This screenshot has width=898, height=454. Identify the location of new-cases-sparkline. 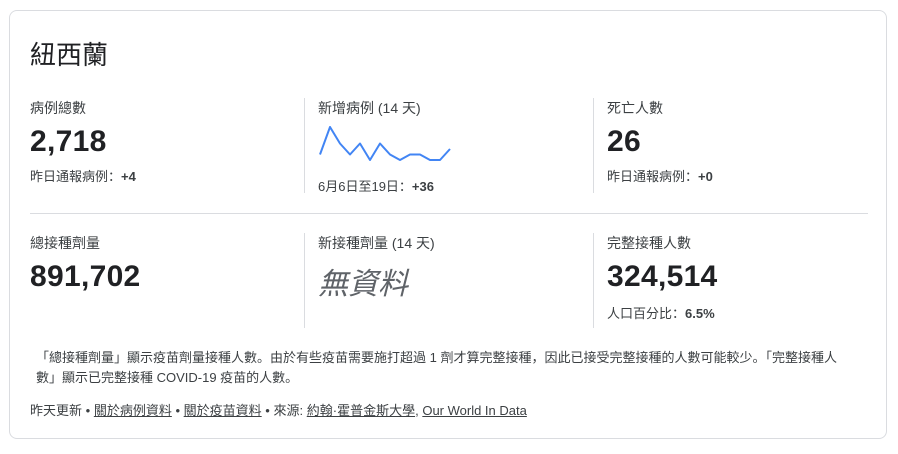
(388, 145).